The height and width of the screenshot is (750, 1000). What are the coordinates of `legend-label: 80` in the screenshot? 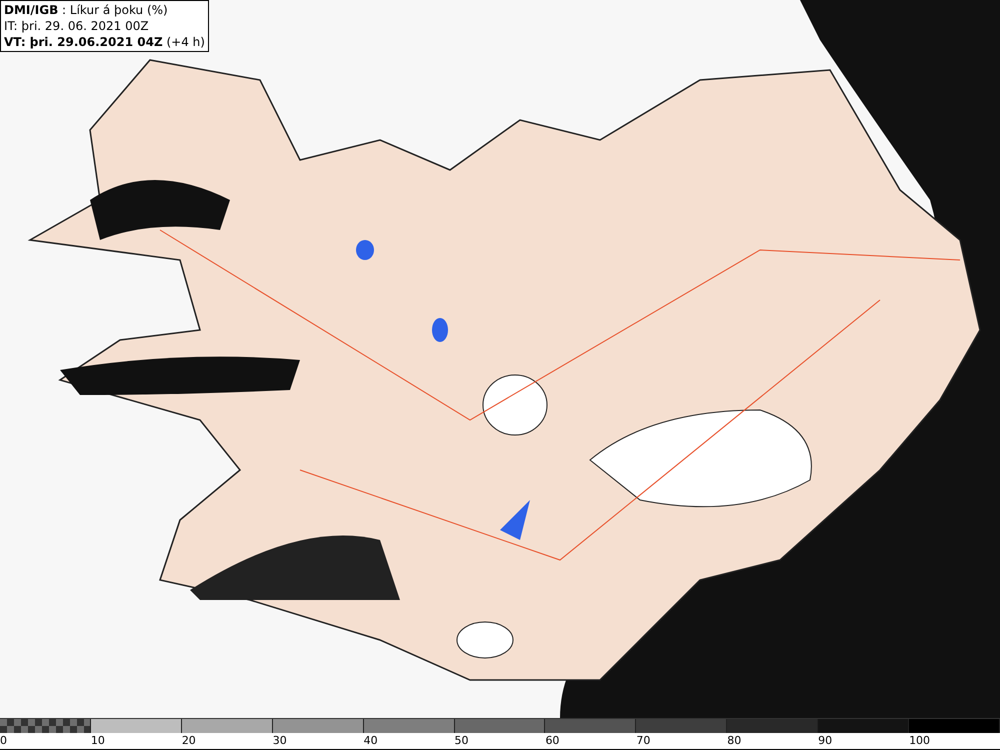 It's located at (734, 741).